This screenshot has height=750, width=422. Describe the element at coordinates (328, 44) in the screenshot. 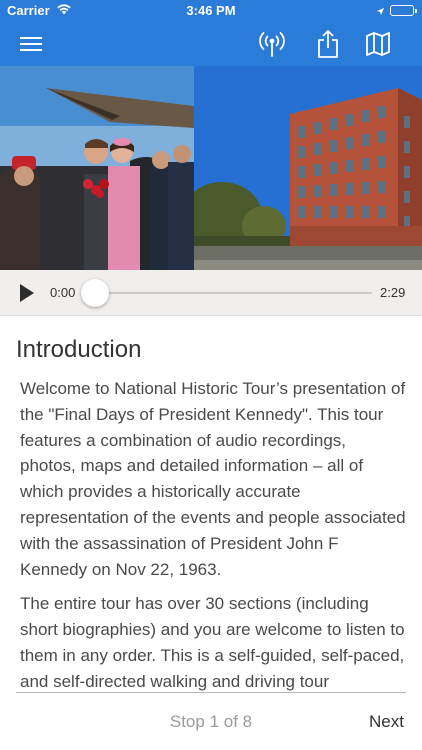

I see `share-icon` at that location.